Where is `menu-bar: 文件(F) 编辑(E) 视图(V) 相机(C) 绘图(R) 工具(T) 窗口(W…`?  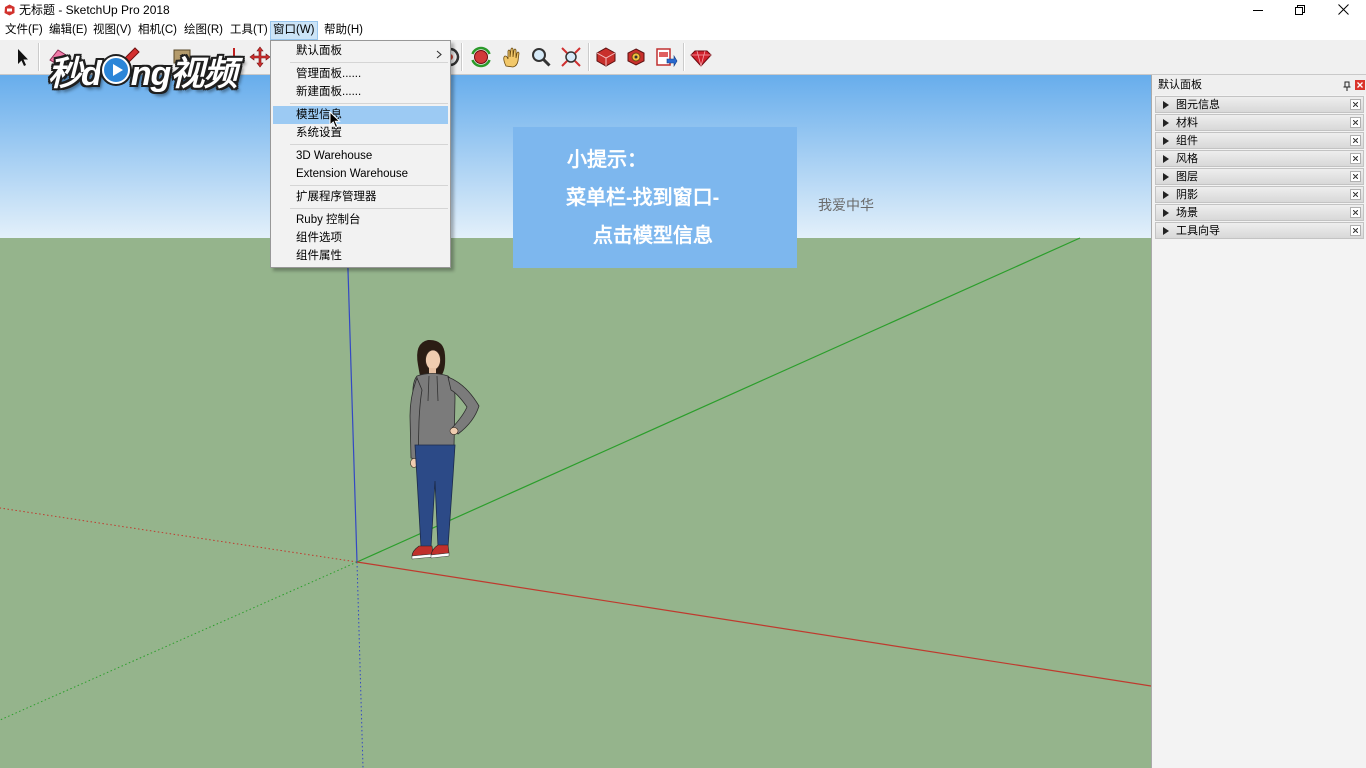 menu-bar: 文件(F) 编辑(E) 视图(V) 相机(C) 绘图(R) 工具(T) 窗口(W… is located at coordinates (683, 30).